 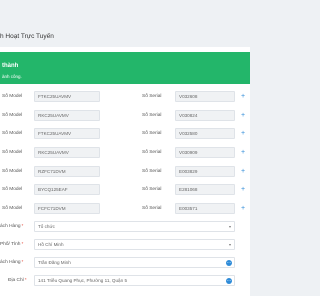 I want to click on model-input: RZFC71DVM, so click(x=67, y=171).